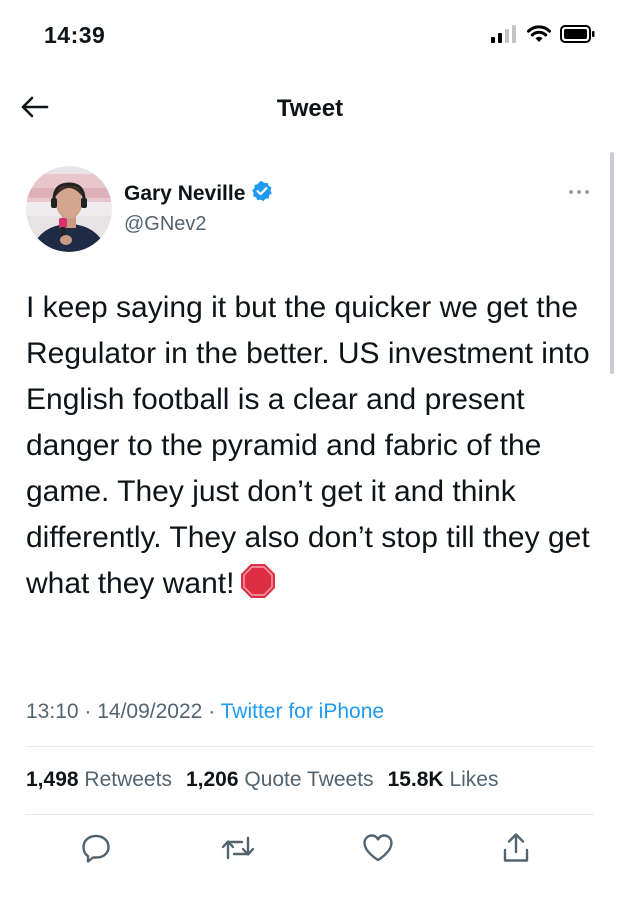 The width and height of the screenshot is (620, 900). I want to click on like-icon, so click(378, 850).